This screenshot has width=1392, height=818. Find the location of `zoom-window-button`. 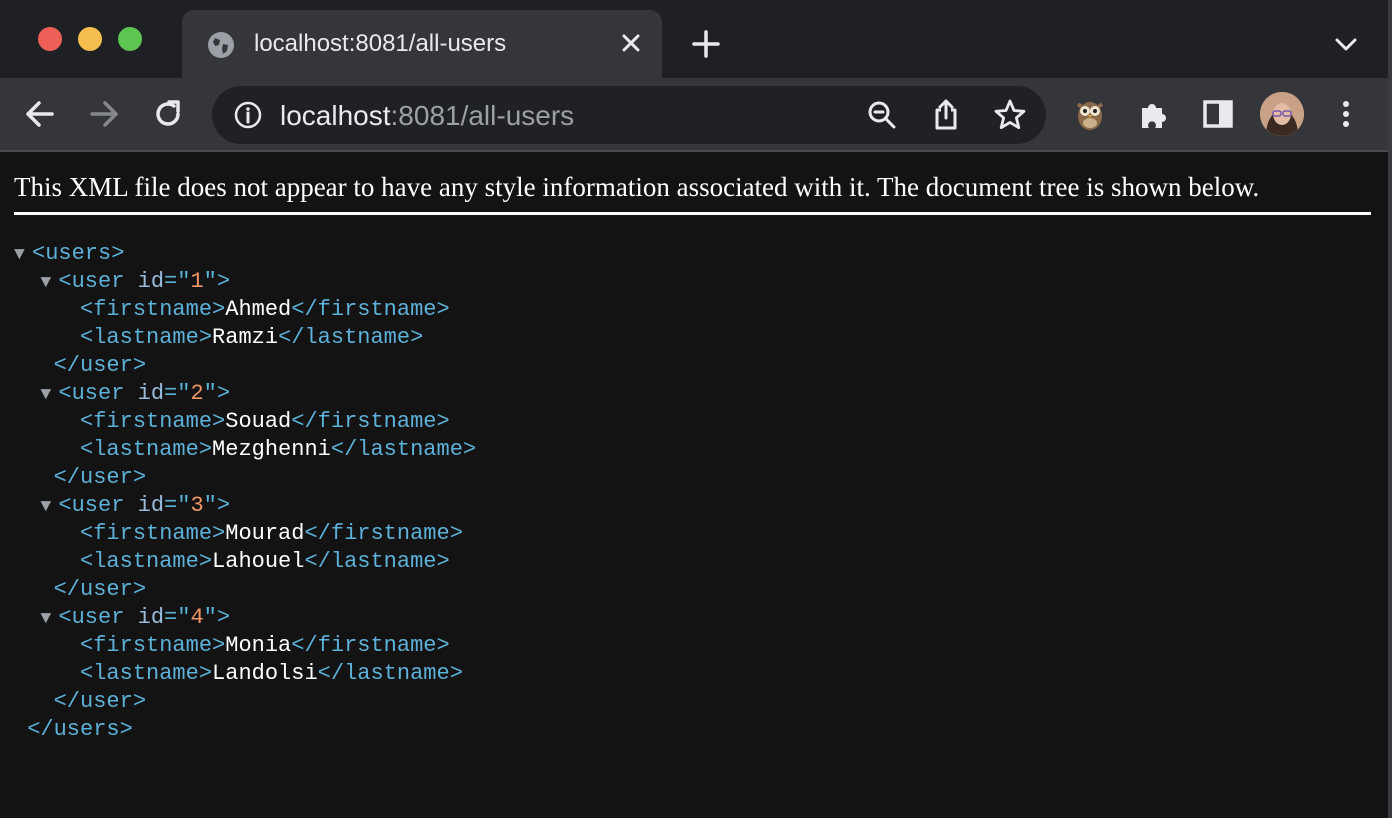

zoom-window-button is located at coordinates (130, 39).